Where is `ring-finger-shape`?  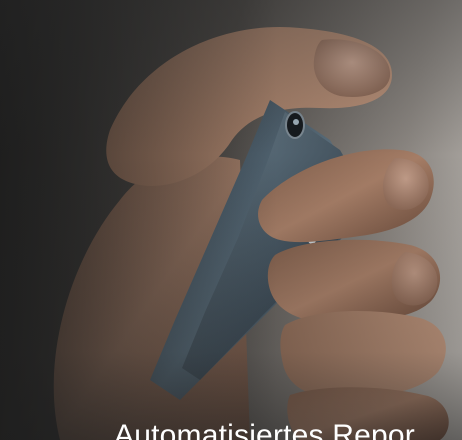 ring-finger-shape is located at coordinates (363, 354).